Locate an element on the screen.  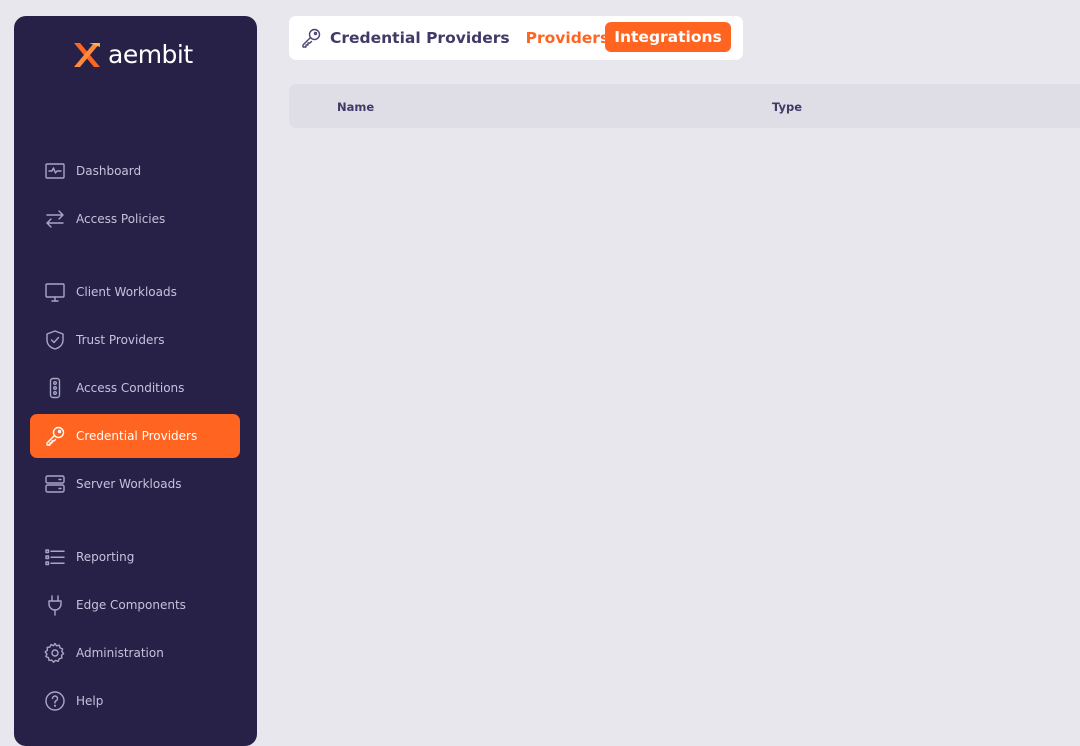
logo-wordmark: aembit is located at coordinates (150, 54).